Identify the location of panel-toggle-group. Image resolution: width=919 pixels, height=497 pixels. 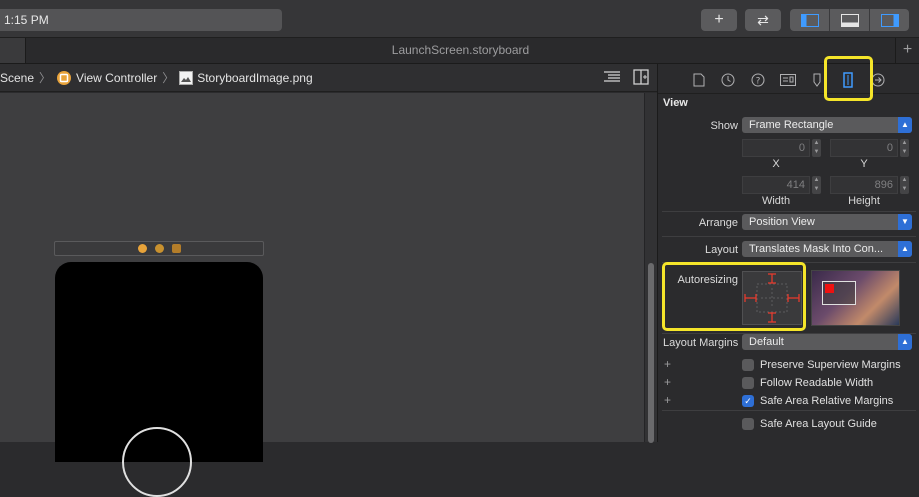
(849, 20).